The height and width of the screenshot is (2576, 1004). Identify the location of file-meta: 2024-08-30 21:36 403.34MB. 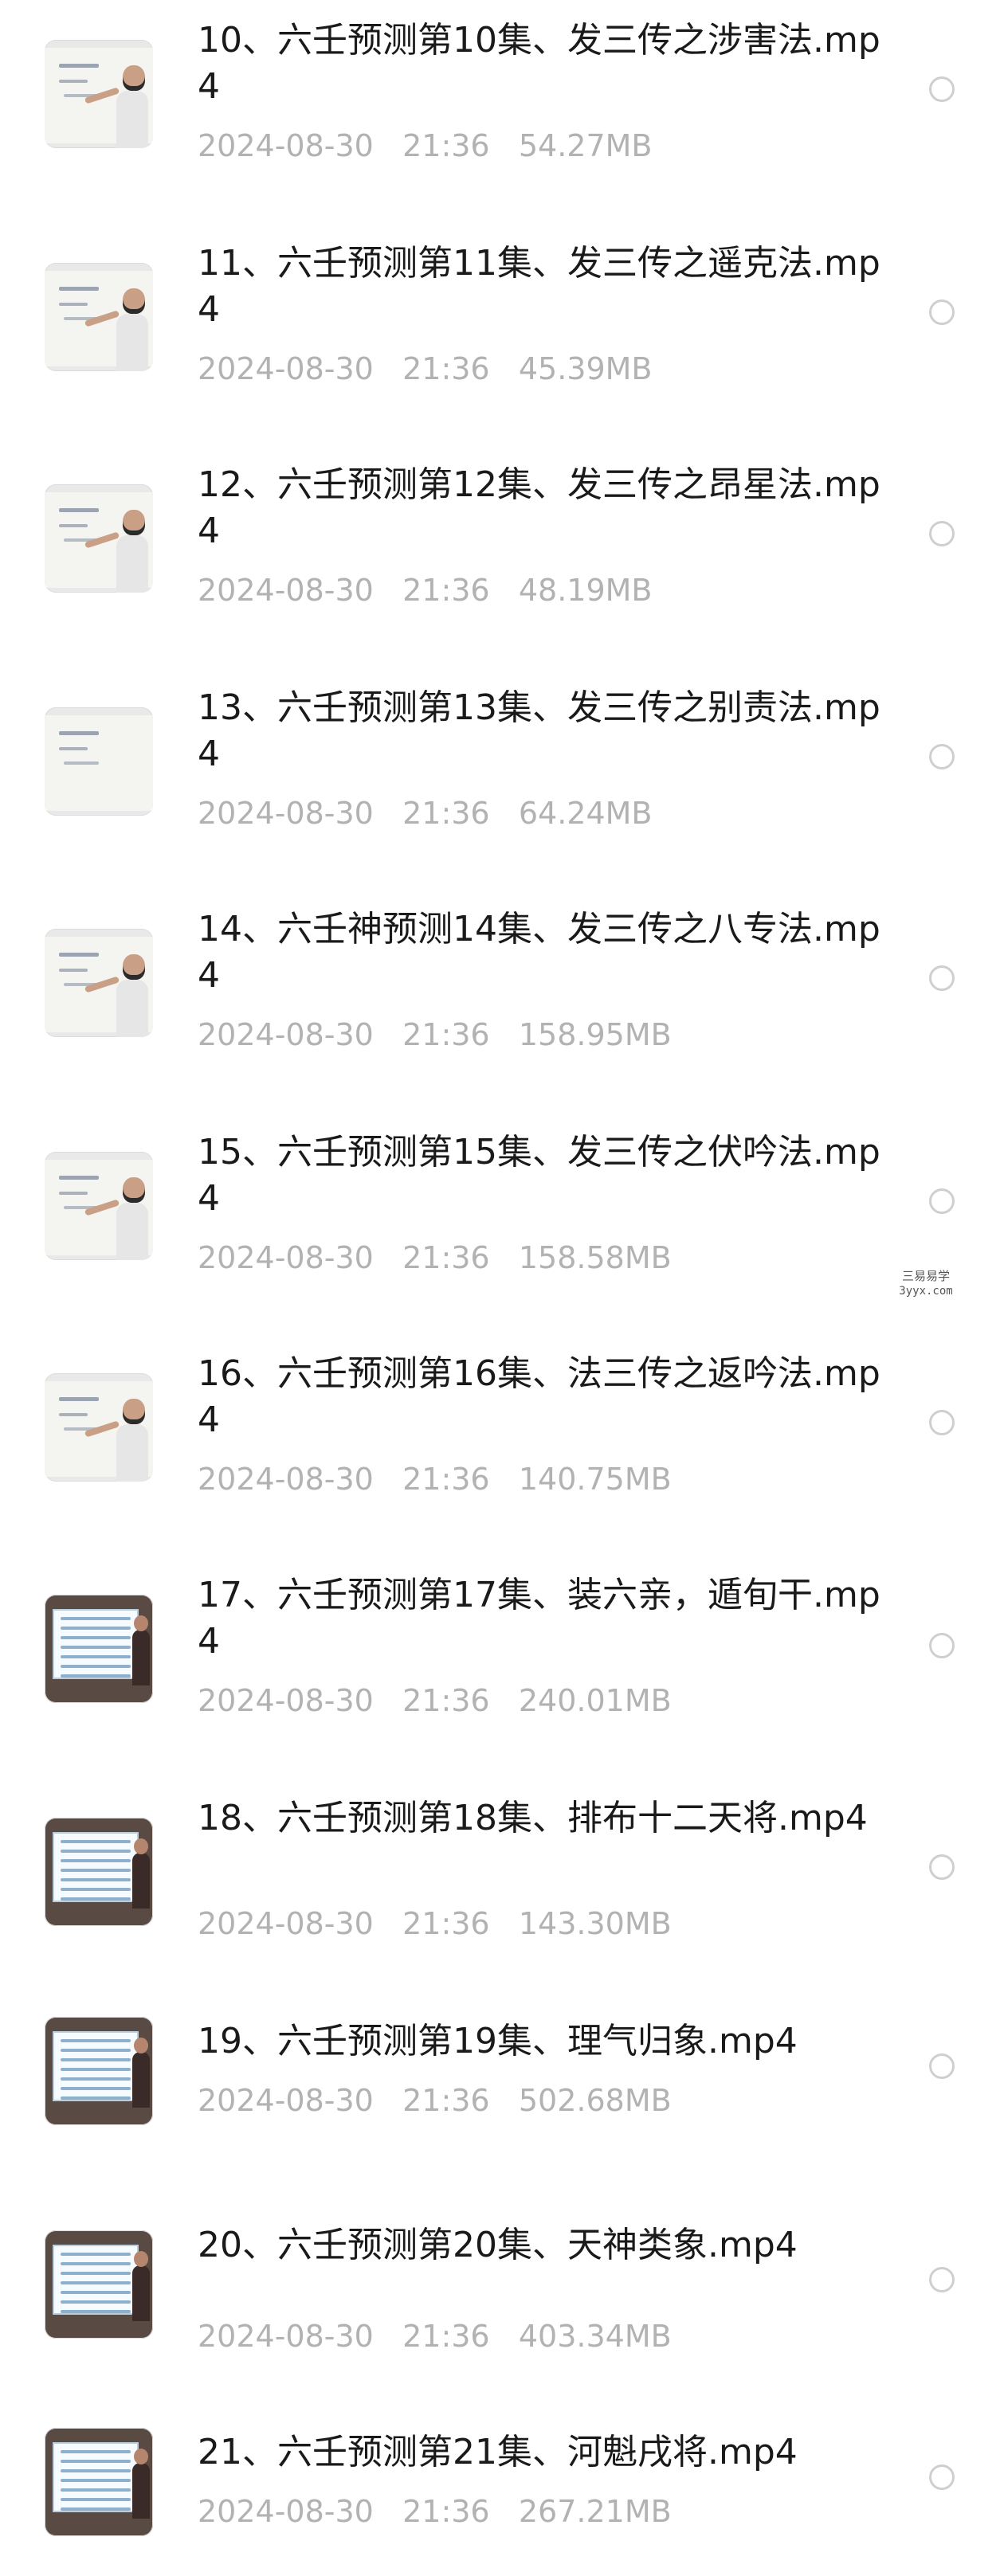
(435, 2336).